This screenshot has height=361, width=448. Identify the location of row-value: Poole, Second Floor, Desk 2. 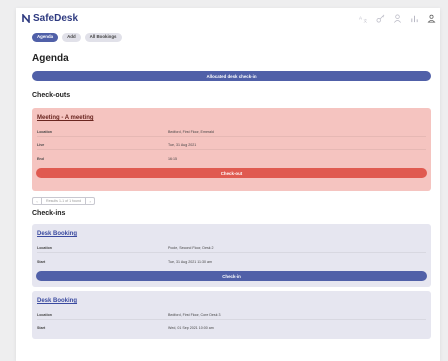
(191, 248).